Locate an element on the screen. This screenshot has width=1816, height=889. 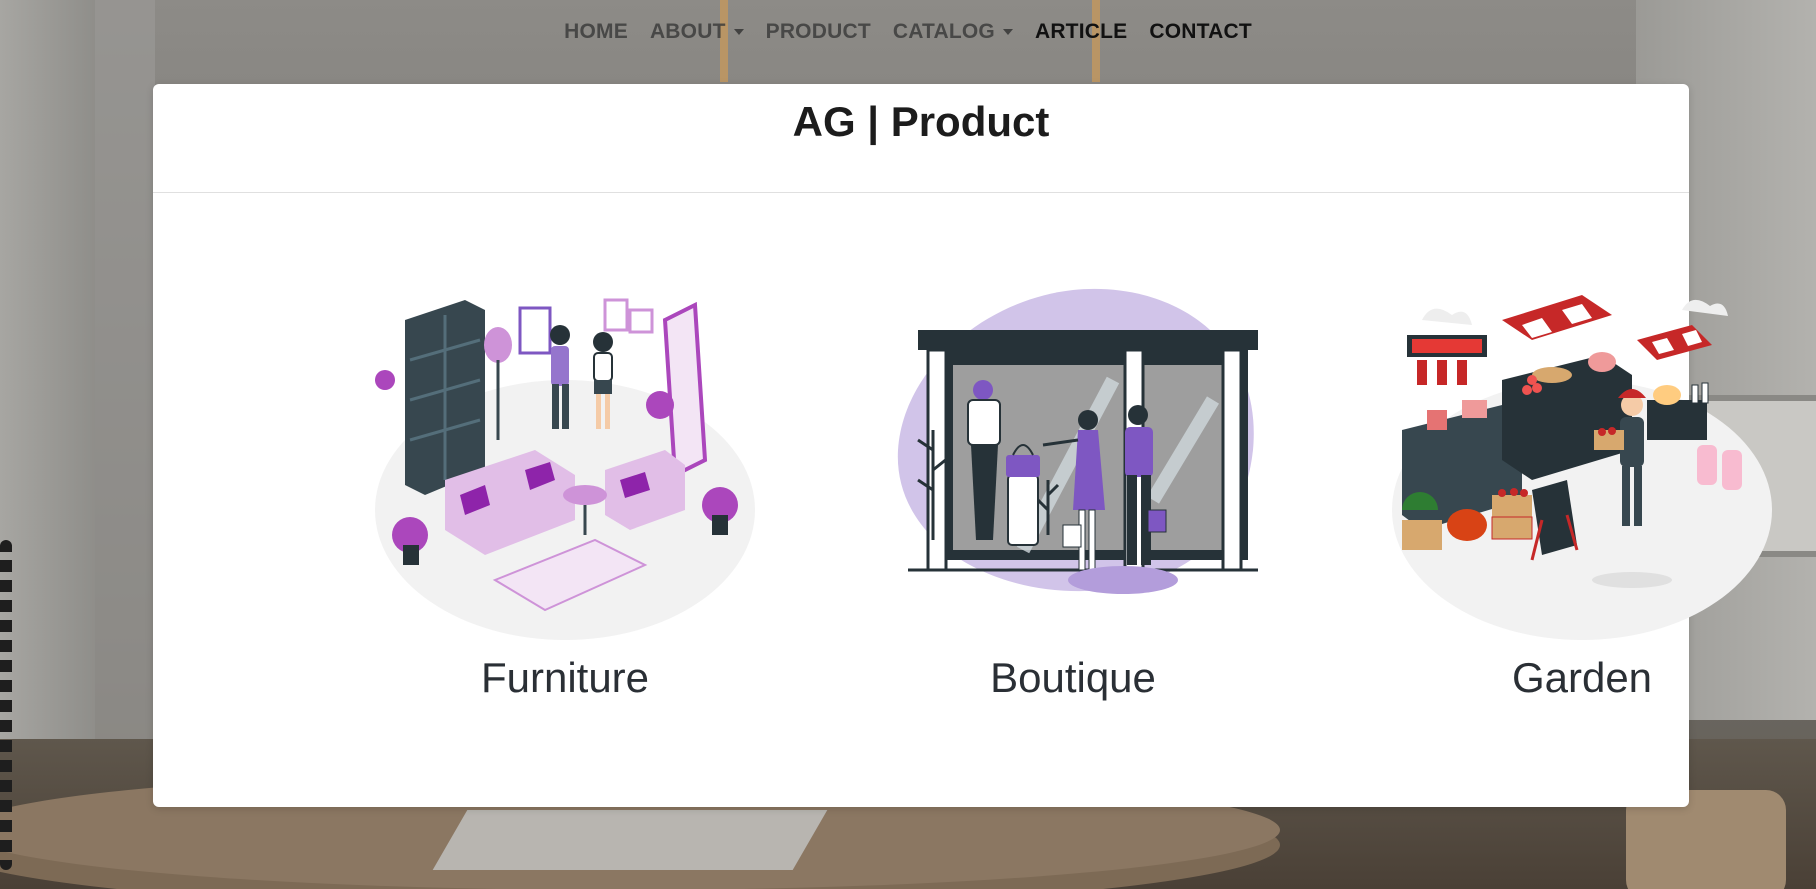
nav-product-label: PRODUCT is located at coordinates (818, 31).